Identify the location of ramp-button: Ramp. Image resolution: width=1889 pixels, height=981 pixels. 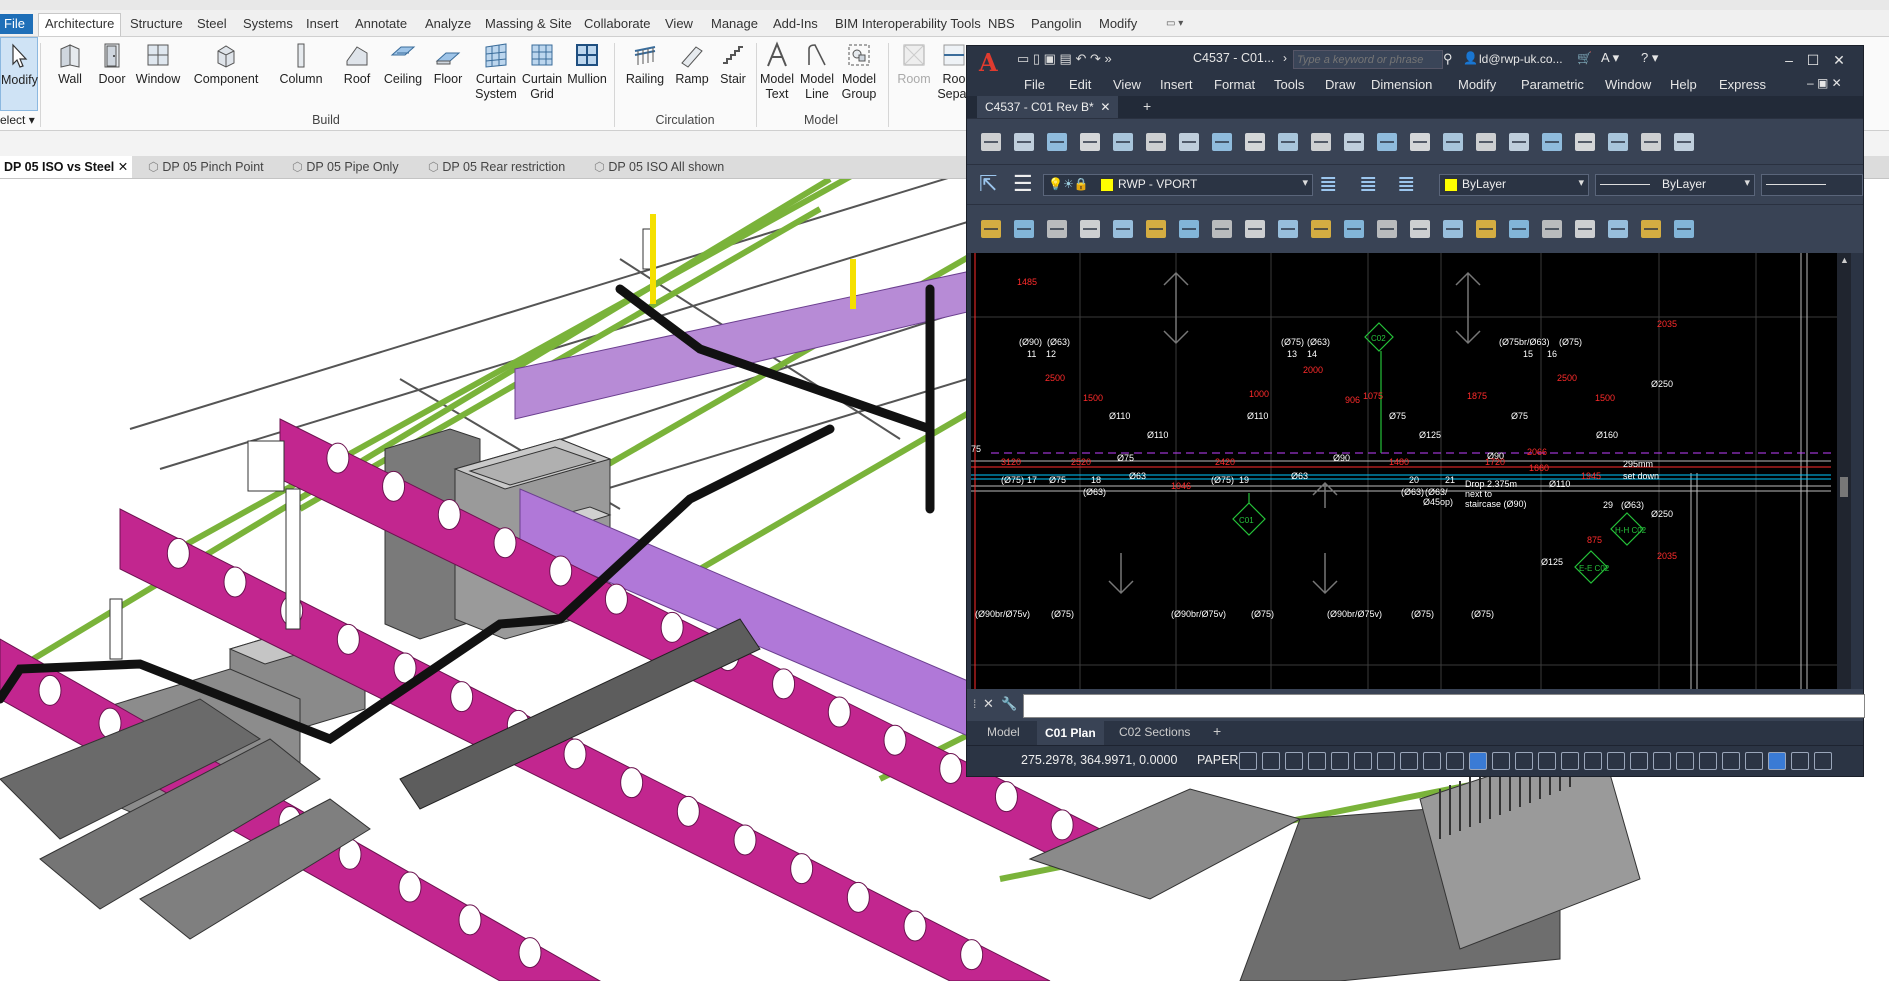
(692, 74).